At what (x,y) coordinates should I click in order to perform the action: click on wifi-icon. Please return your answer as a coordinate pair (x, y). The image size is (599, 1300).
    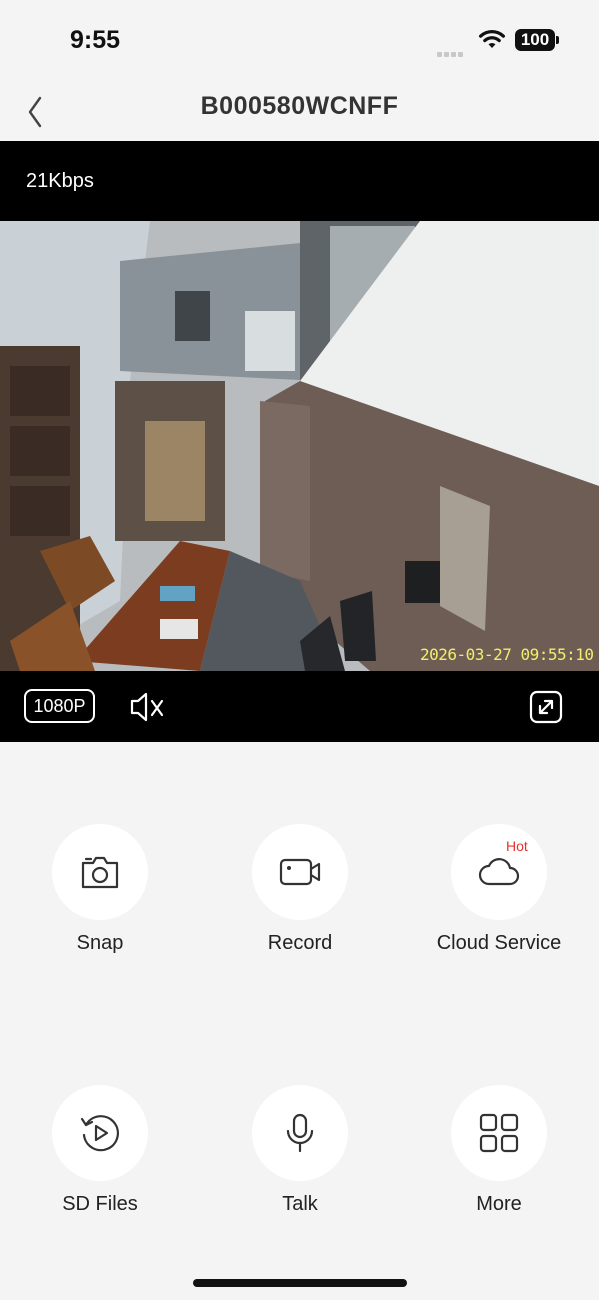
    Looking at the image, I should click on (492, 39).